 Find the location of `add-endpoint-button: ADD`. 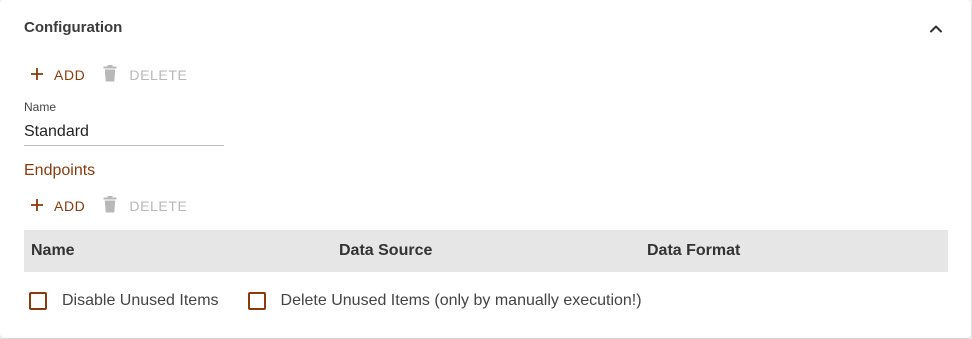

add-endpoint-button: ADD is located at coordinates (57, 206).